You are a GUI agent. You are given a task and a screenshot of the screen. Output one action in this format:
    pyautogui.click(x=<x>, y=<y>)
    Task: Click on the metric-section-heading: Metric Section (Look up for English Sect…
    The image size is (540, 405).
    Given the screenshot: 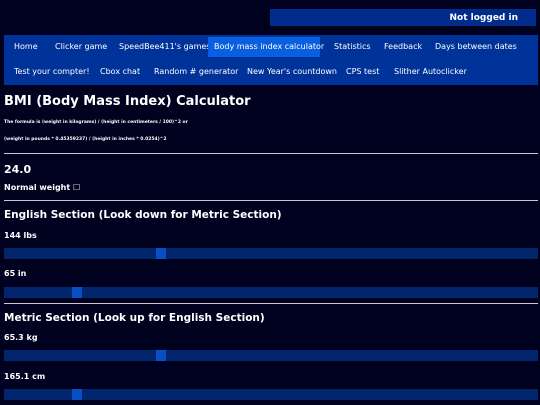 What is the action you would take?
    pyautogui.click(x=134, y=318)
    